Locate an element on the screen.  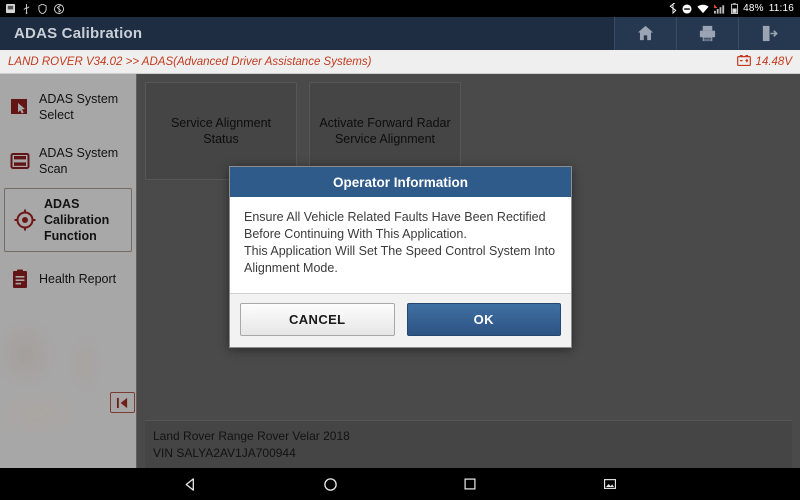
shield-icon is located at coordinates (42, 8).